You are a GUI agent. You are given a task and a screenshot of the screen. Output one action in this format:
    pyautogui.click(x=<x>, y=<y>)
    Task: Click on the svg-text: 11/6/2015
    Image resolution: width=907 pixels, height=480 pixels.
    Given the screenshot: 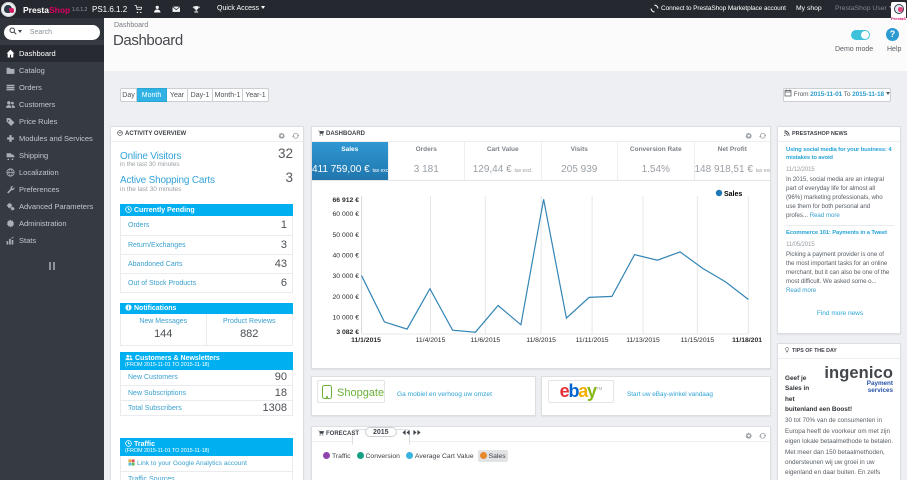 What is the action you would take?
    pyautogui.click(x=485, y=340)
    